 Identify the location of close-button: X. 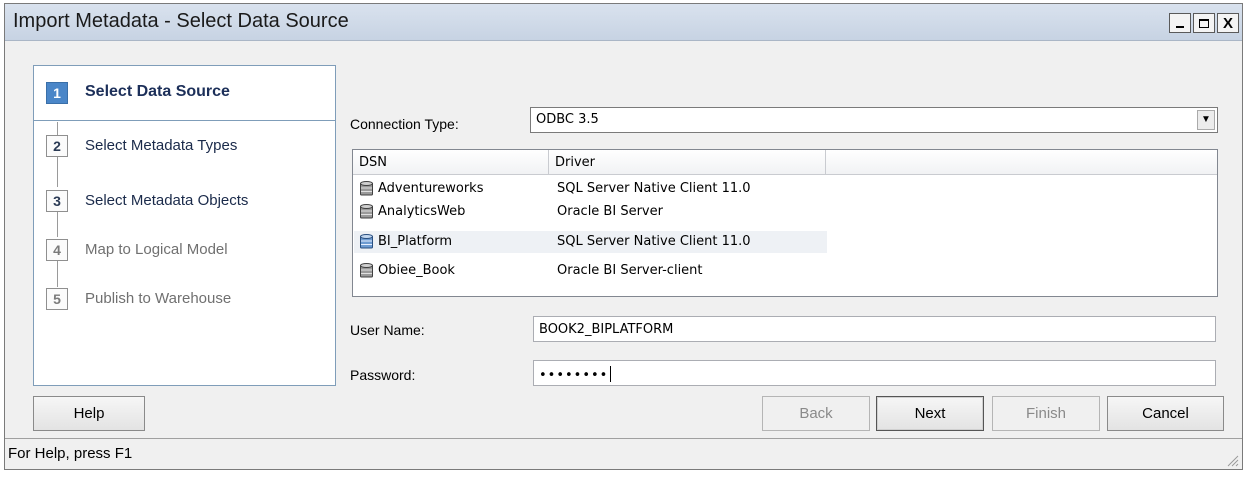
(1228, 23).